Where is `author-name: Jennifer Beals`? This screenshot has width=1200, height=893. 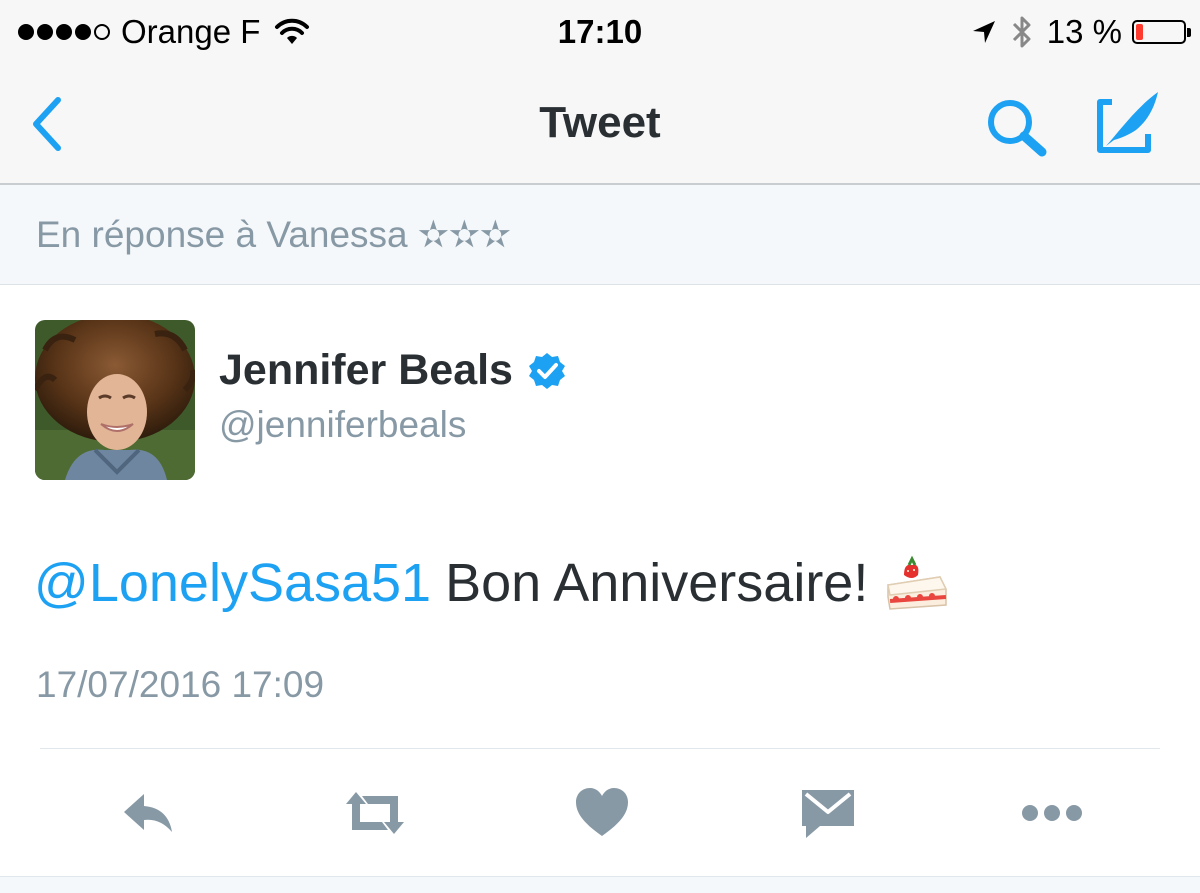
author-name: Jennifer Beals is located at coordinates (393, 370).